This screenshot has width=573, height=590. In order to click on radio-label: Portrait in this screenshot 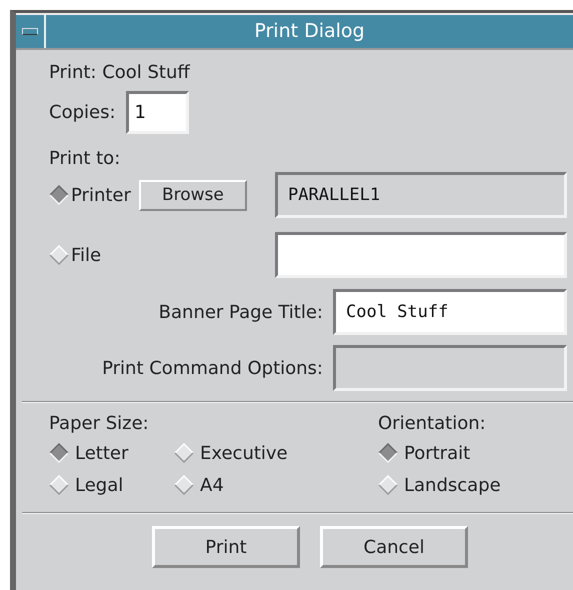, I will do `click(437, 453)`.